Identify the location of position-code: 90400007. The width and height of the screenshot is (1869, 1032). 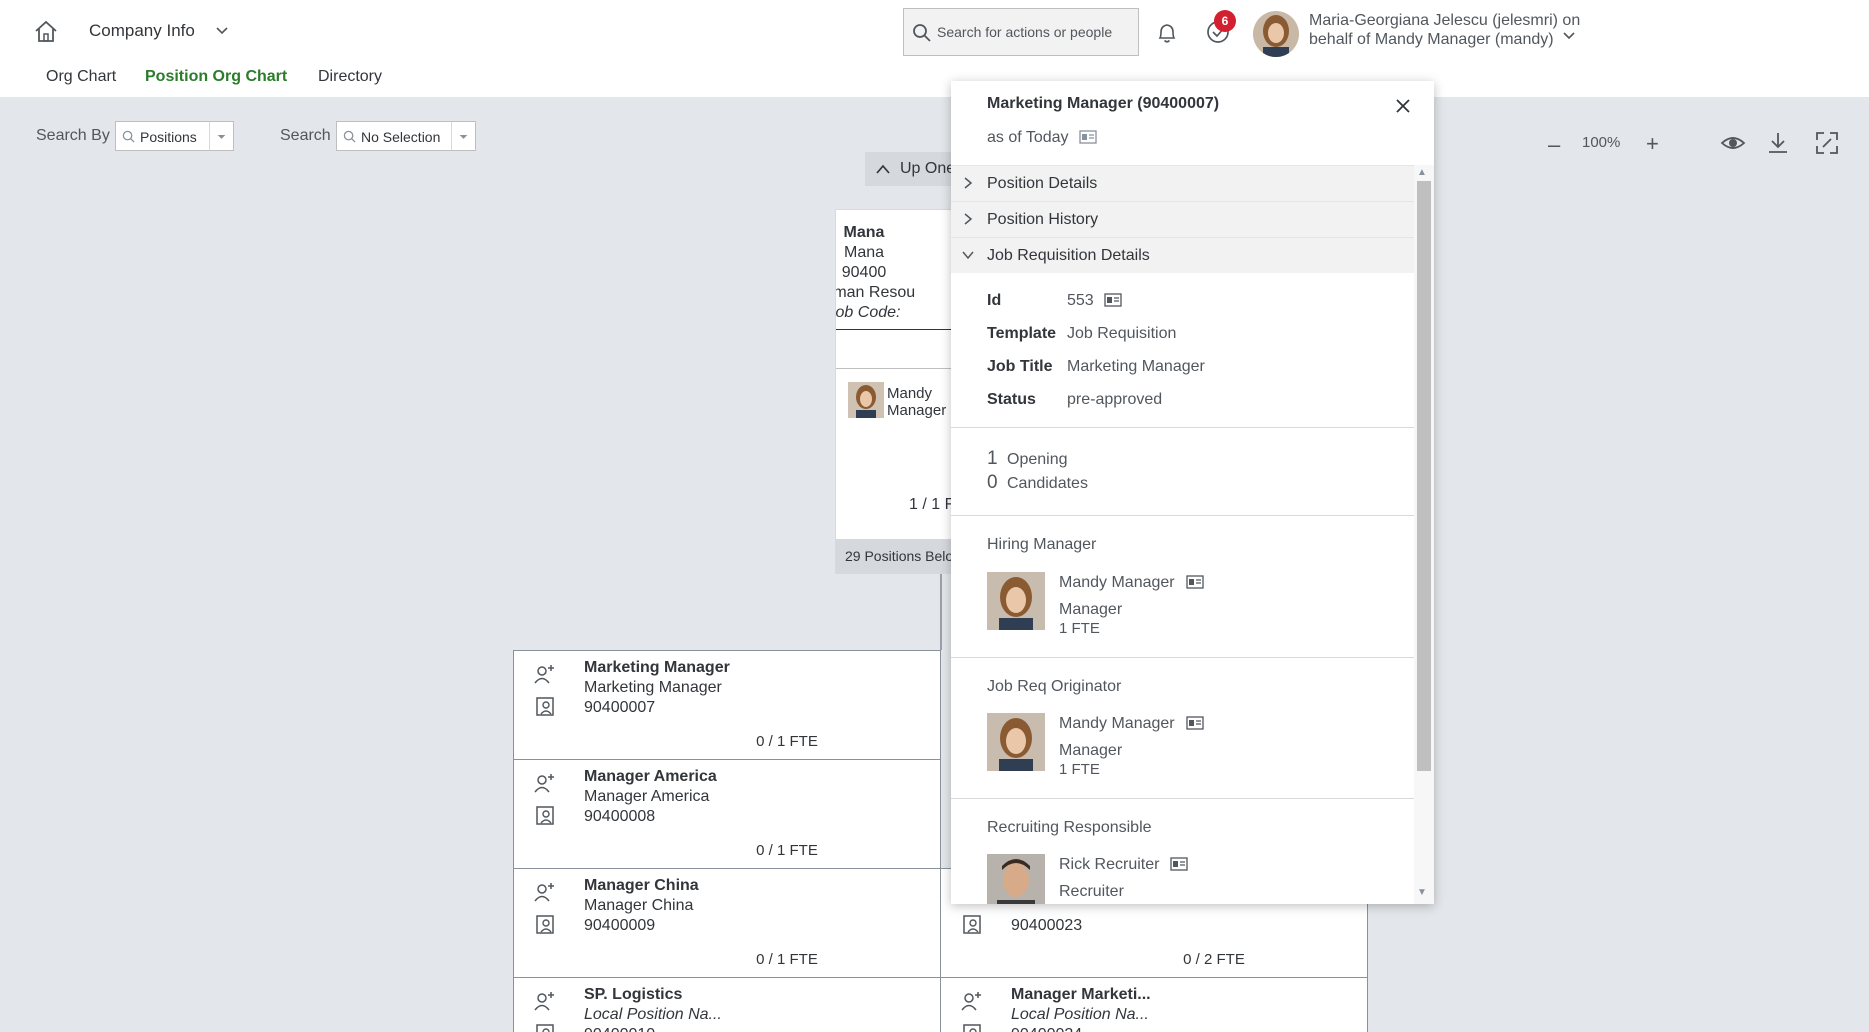
(620, 707).